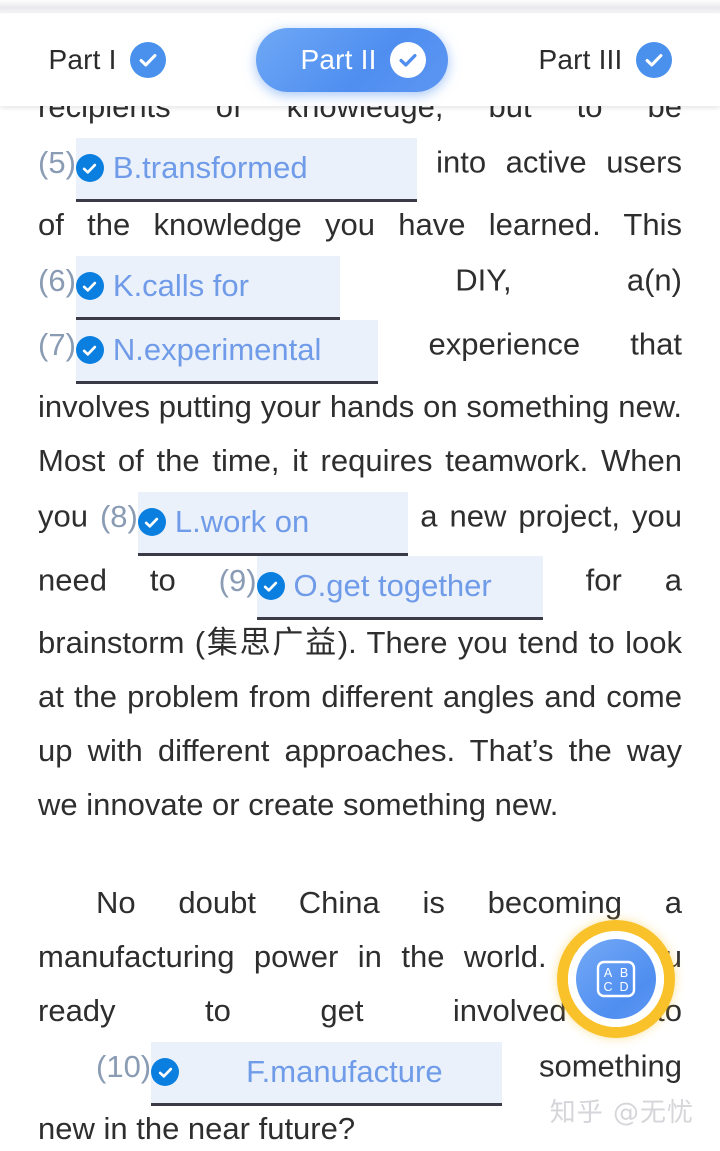 Image resolution: width=720 pixels, height=1151 pixels. What do you see at coordinates (57, 162) in the screenshot?
I see `blank-5-number: (5)` at bounding box center [57, 162].